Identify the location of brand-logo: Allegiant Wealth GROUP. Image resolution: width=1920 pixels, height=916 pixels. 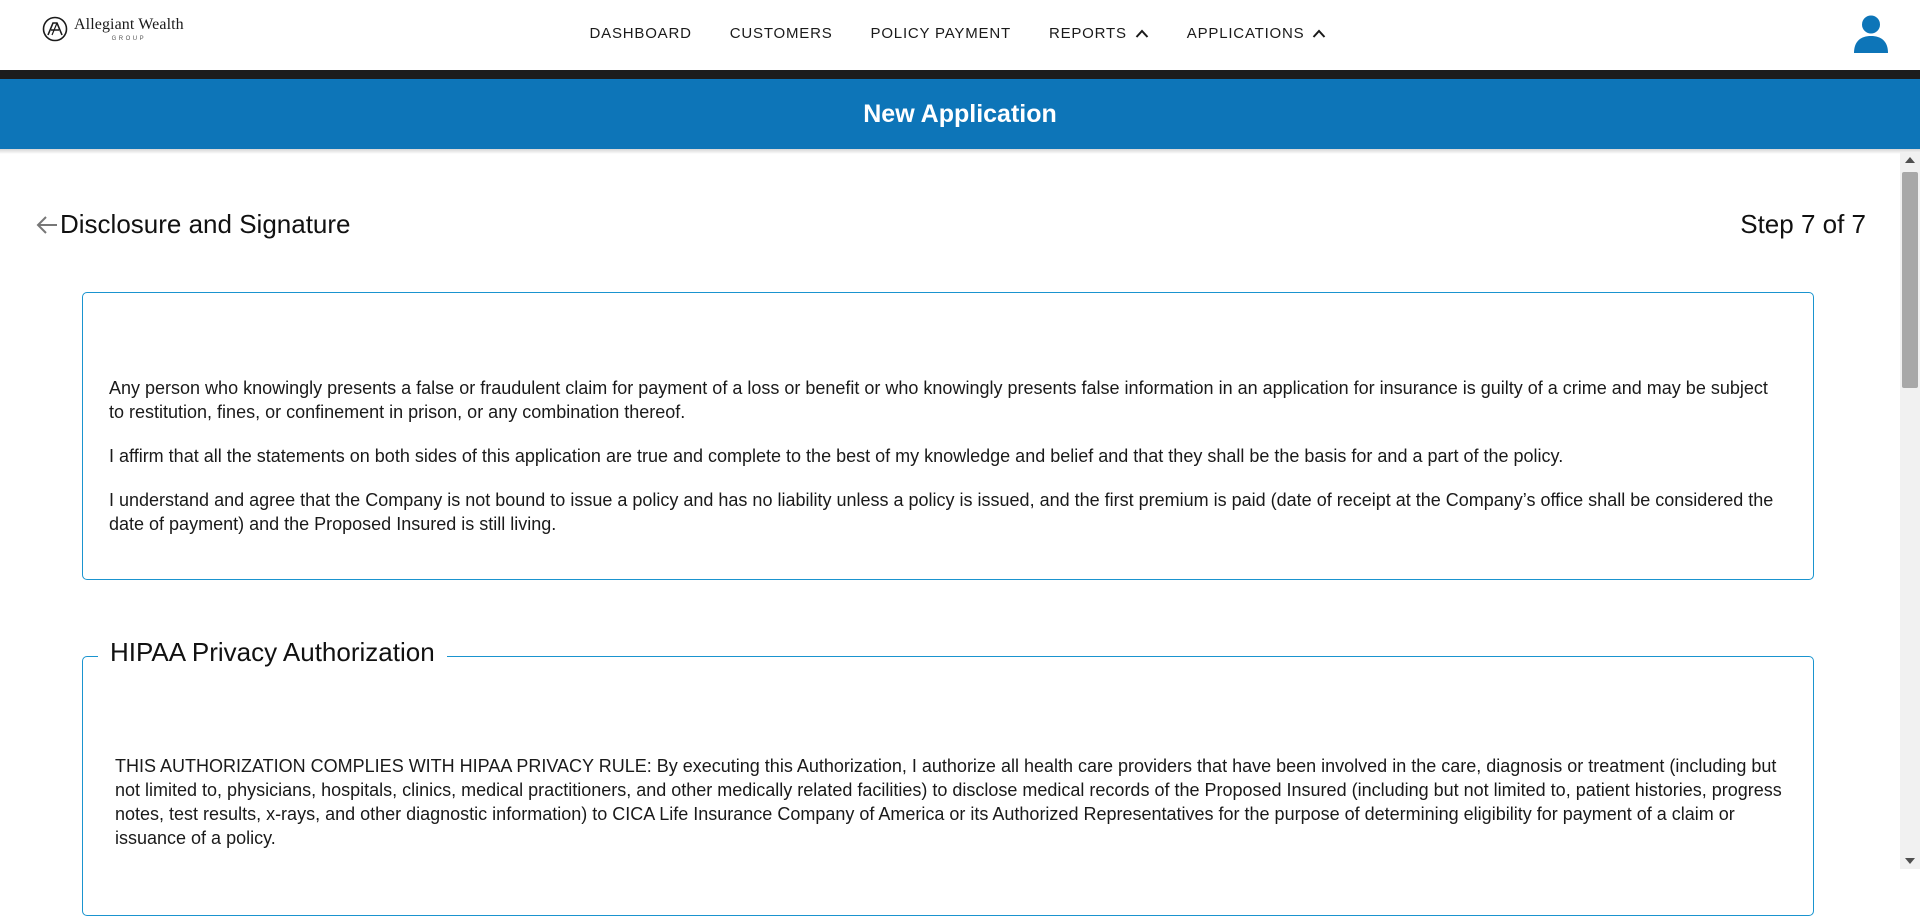
(113, 29).